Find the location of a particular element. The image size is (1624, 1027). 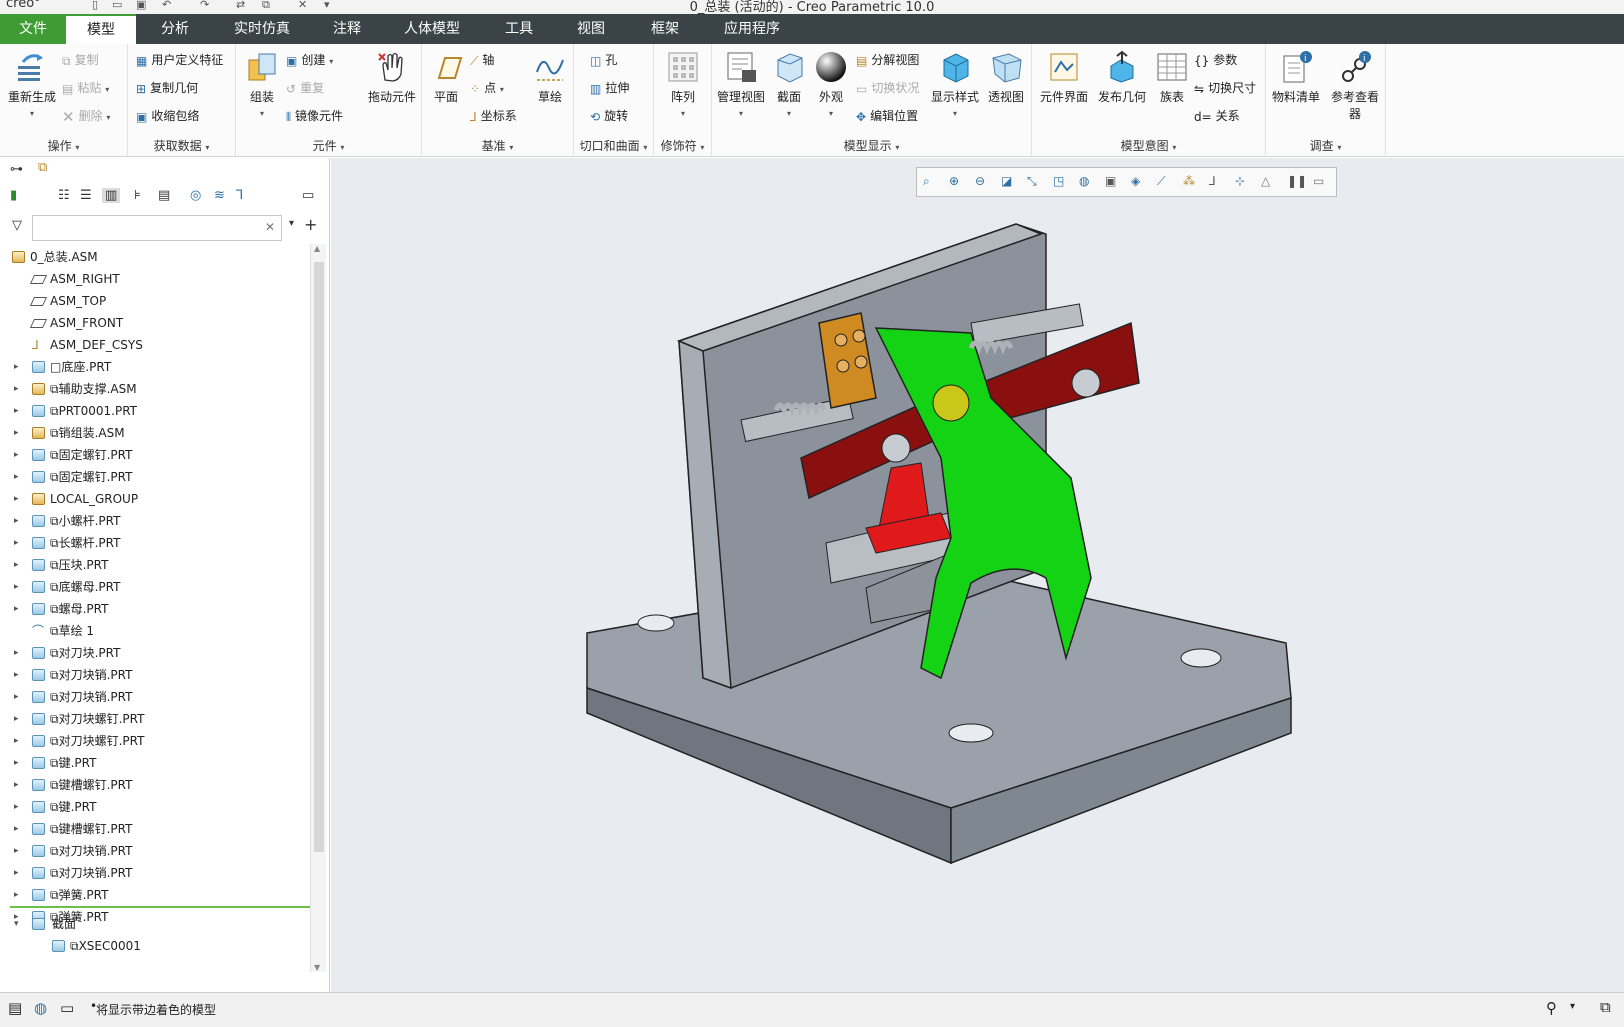

folder-browser-tab-icon: ⧉ is located at coordinates (42, 167).